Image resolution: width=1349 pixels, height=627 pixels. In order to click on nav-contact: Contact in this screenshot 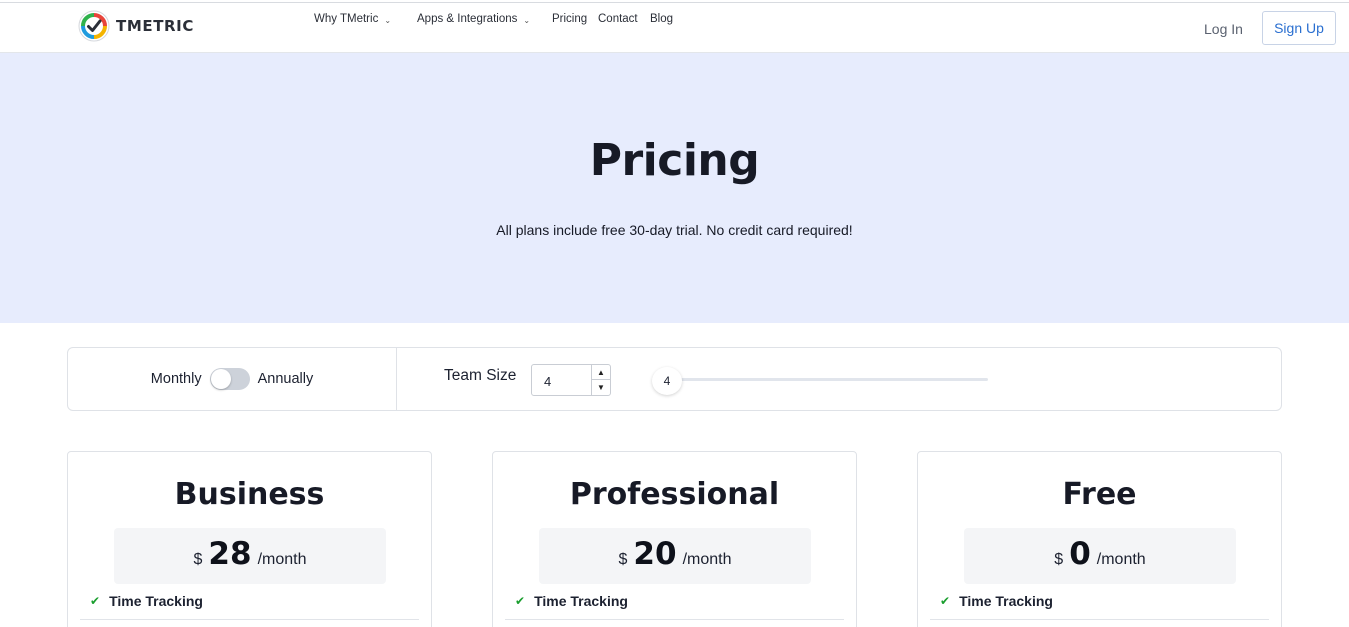, I will do `click(624, 19)`.